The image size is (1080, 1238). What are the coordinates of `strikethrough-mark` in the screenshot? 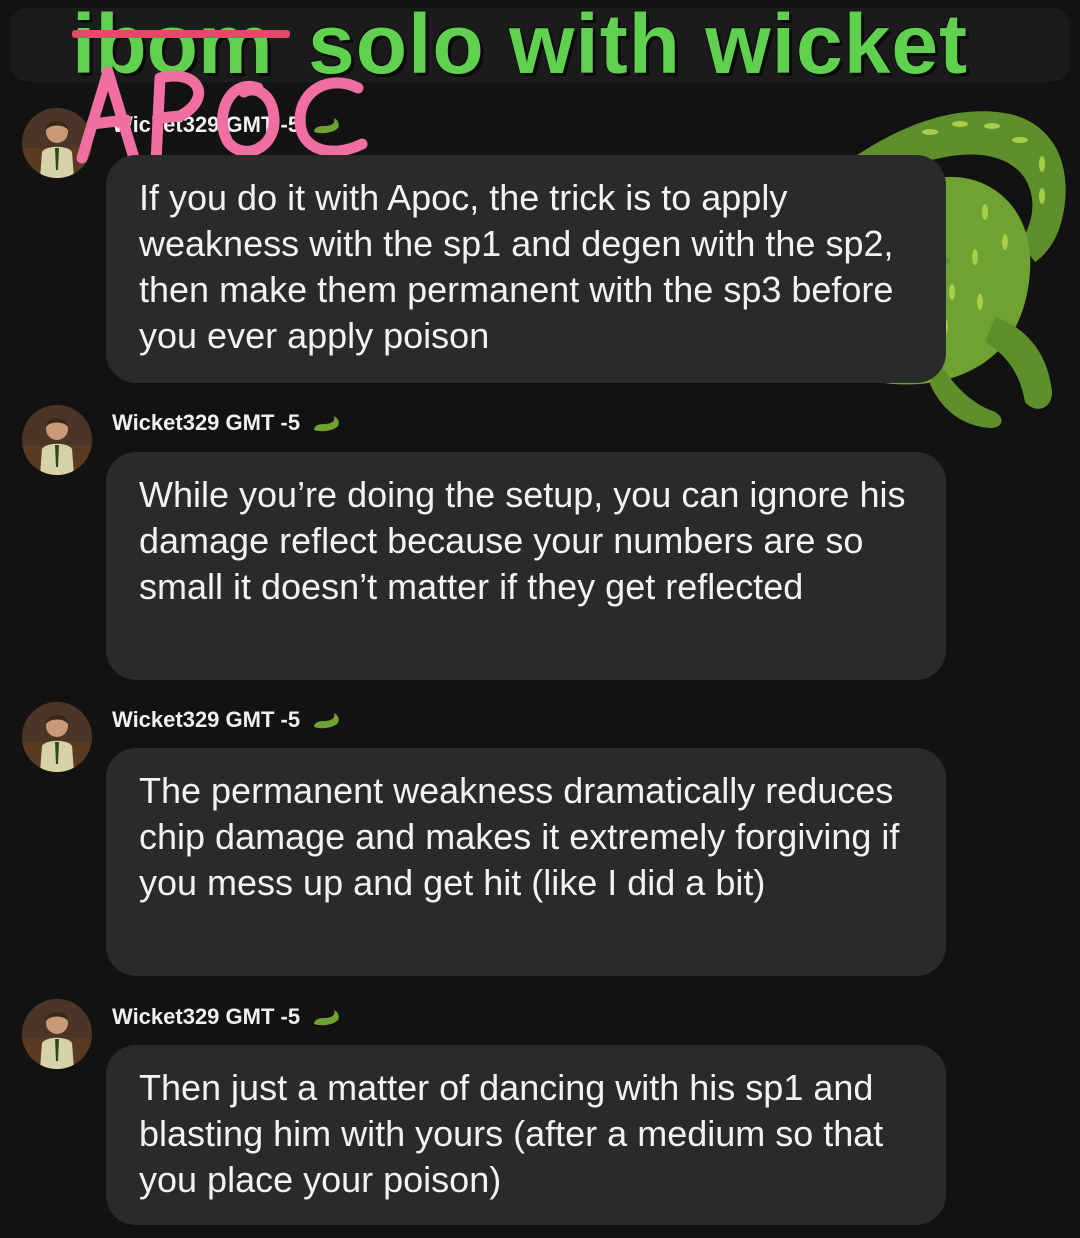 It's located at (181, 34).